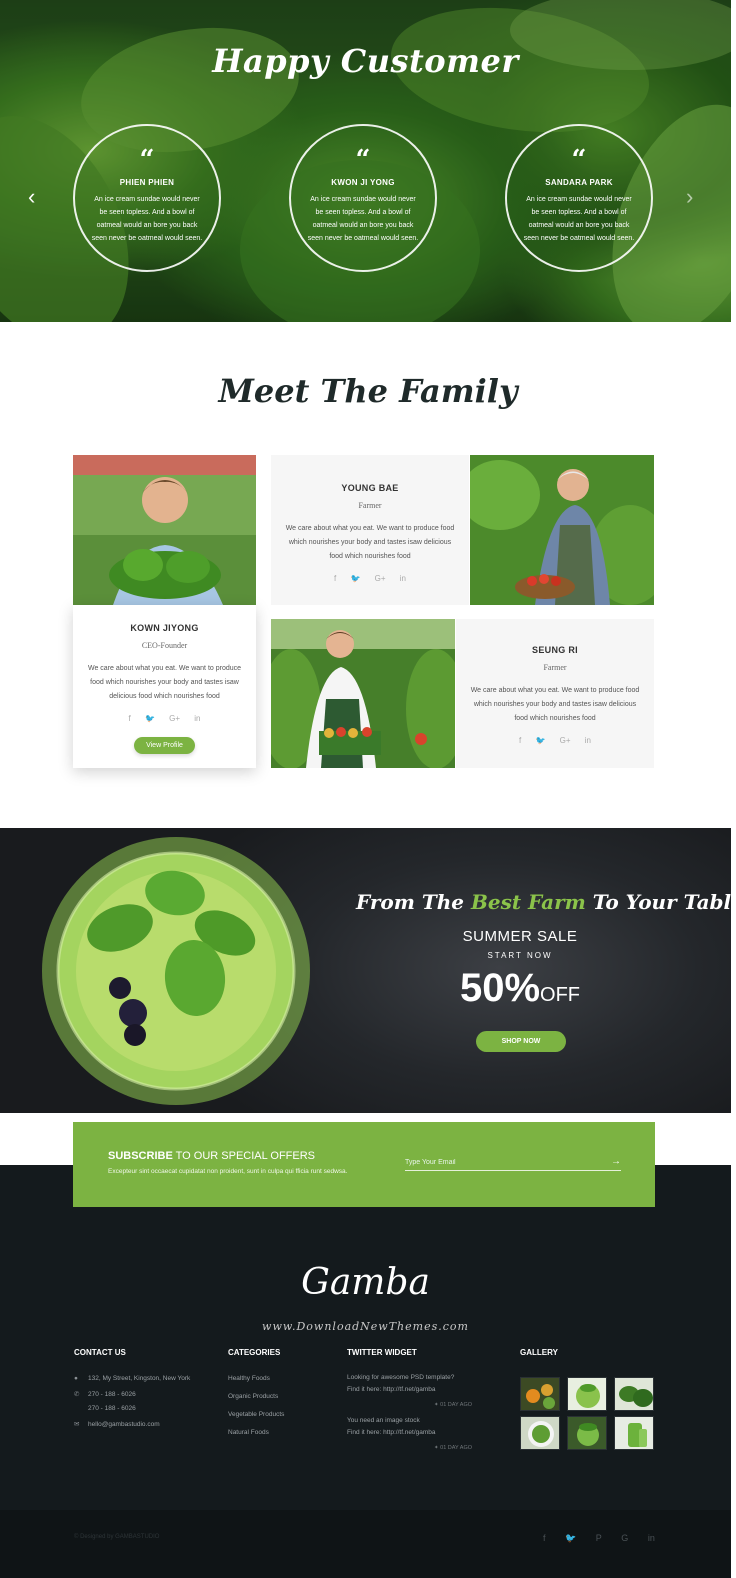 The height and width of the screenshot is (1578, 736). Describe the element at coordinates (256, 1414) in the screenshot. I see `category-link: Vegetable Products` at that location.